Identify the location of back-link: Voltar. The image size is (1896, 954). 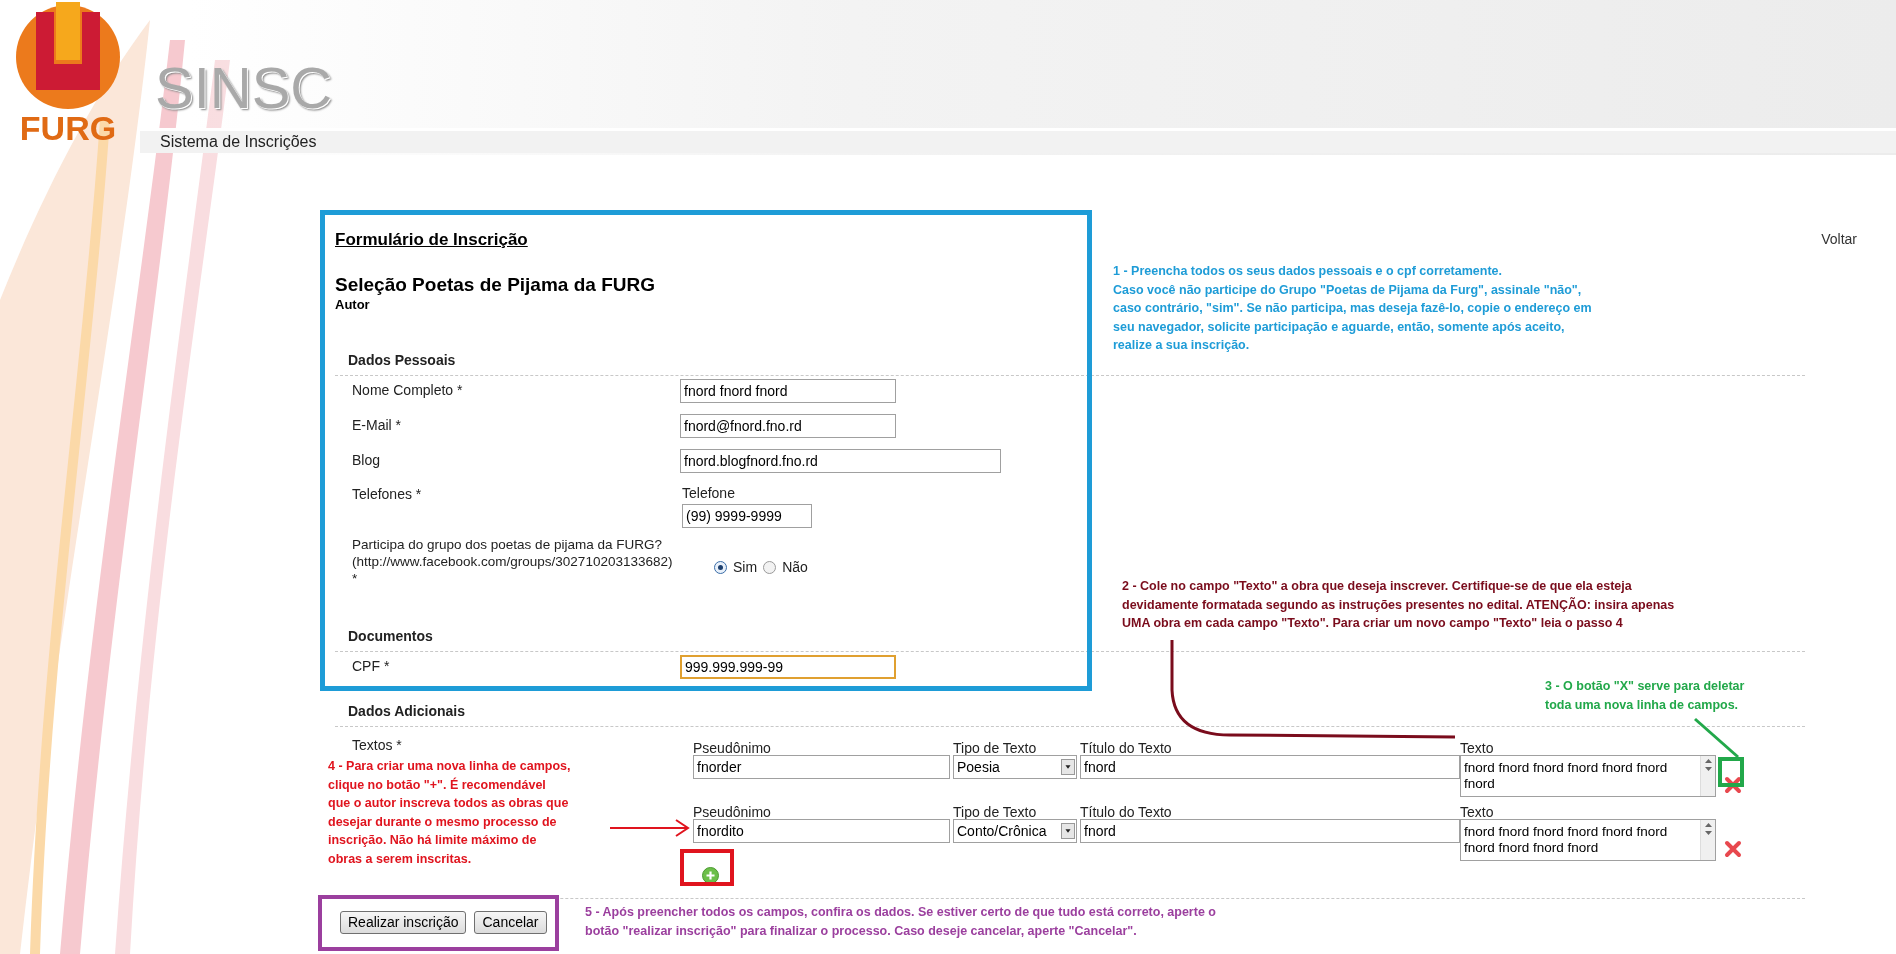
(1839, 239).